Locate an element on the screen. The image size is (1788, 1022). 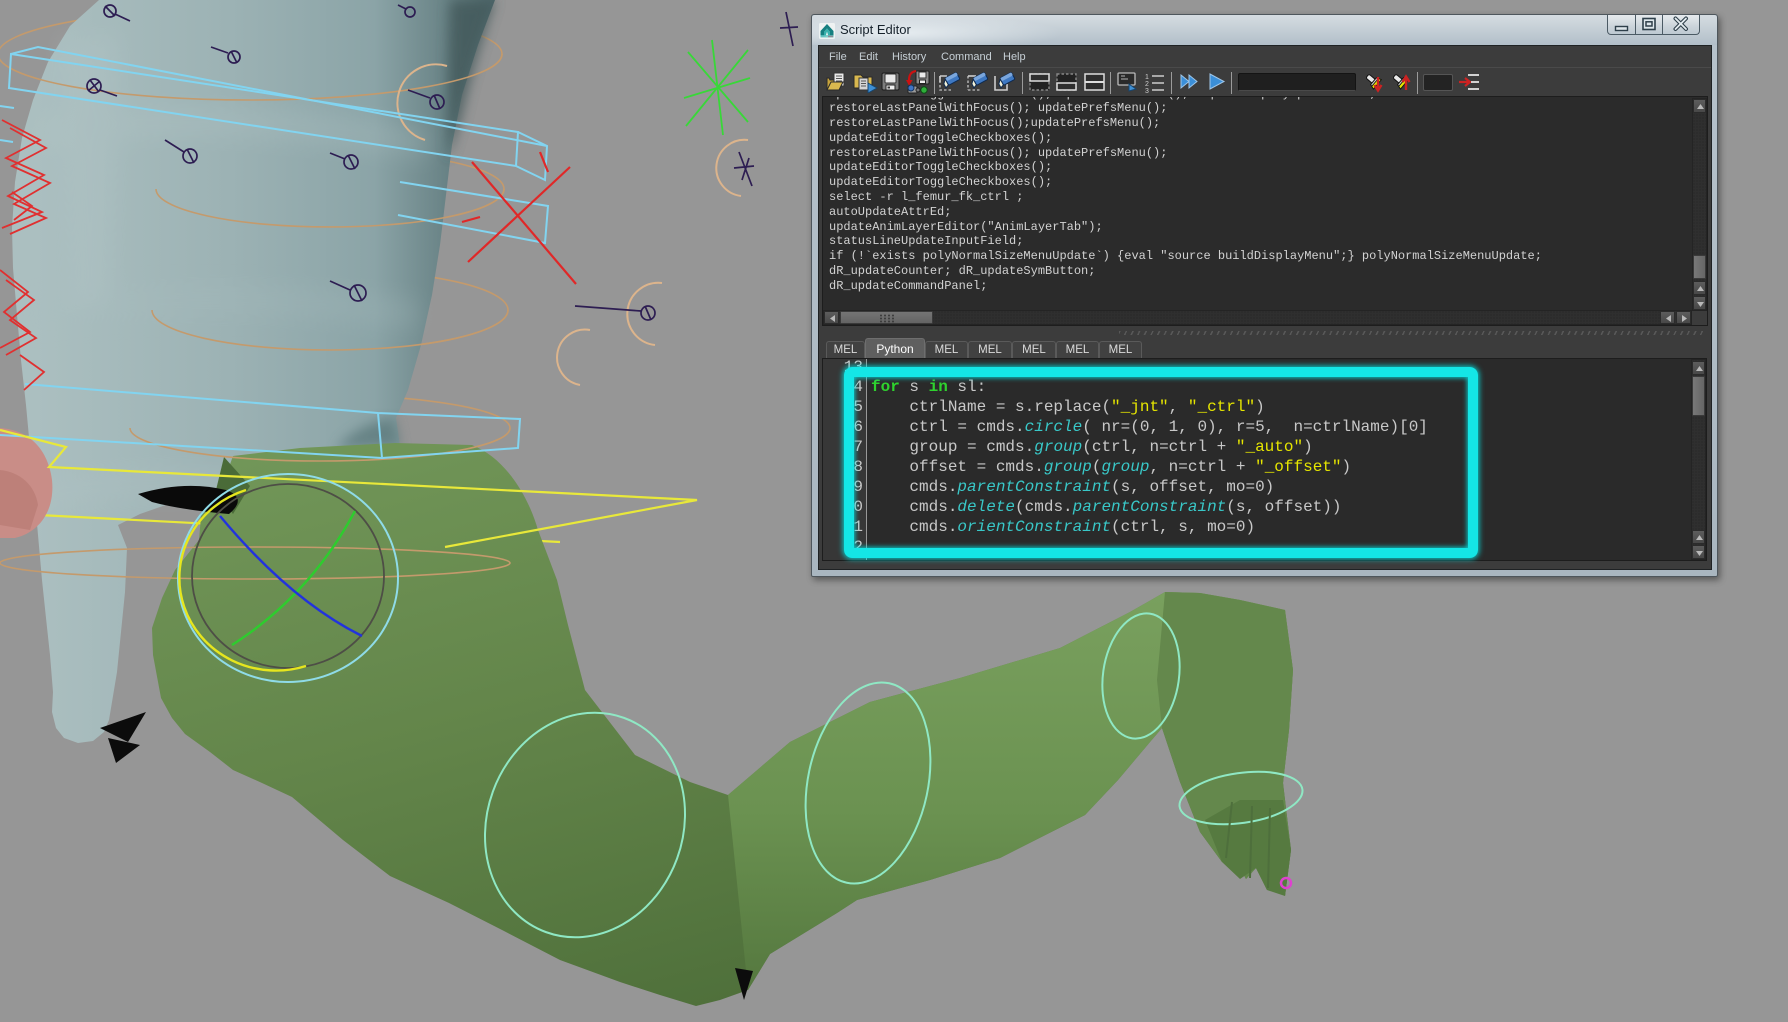
svg-text: 2 is located at coordinates (1147, 84).